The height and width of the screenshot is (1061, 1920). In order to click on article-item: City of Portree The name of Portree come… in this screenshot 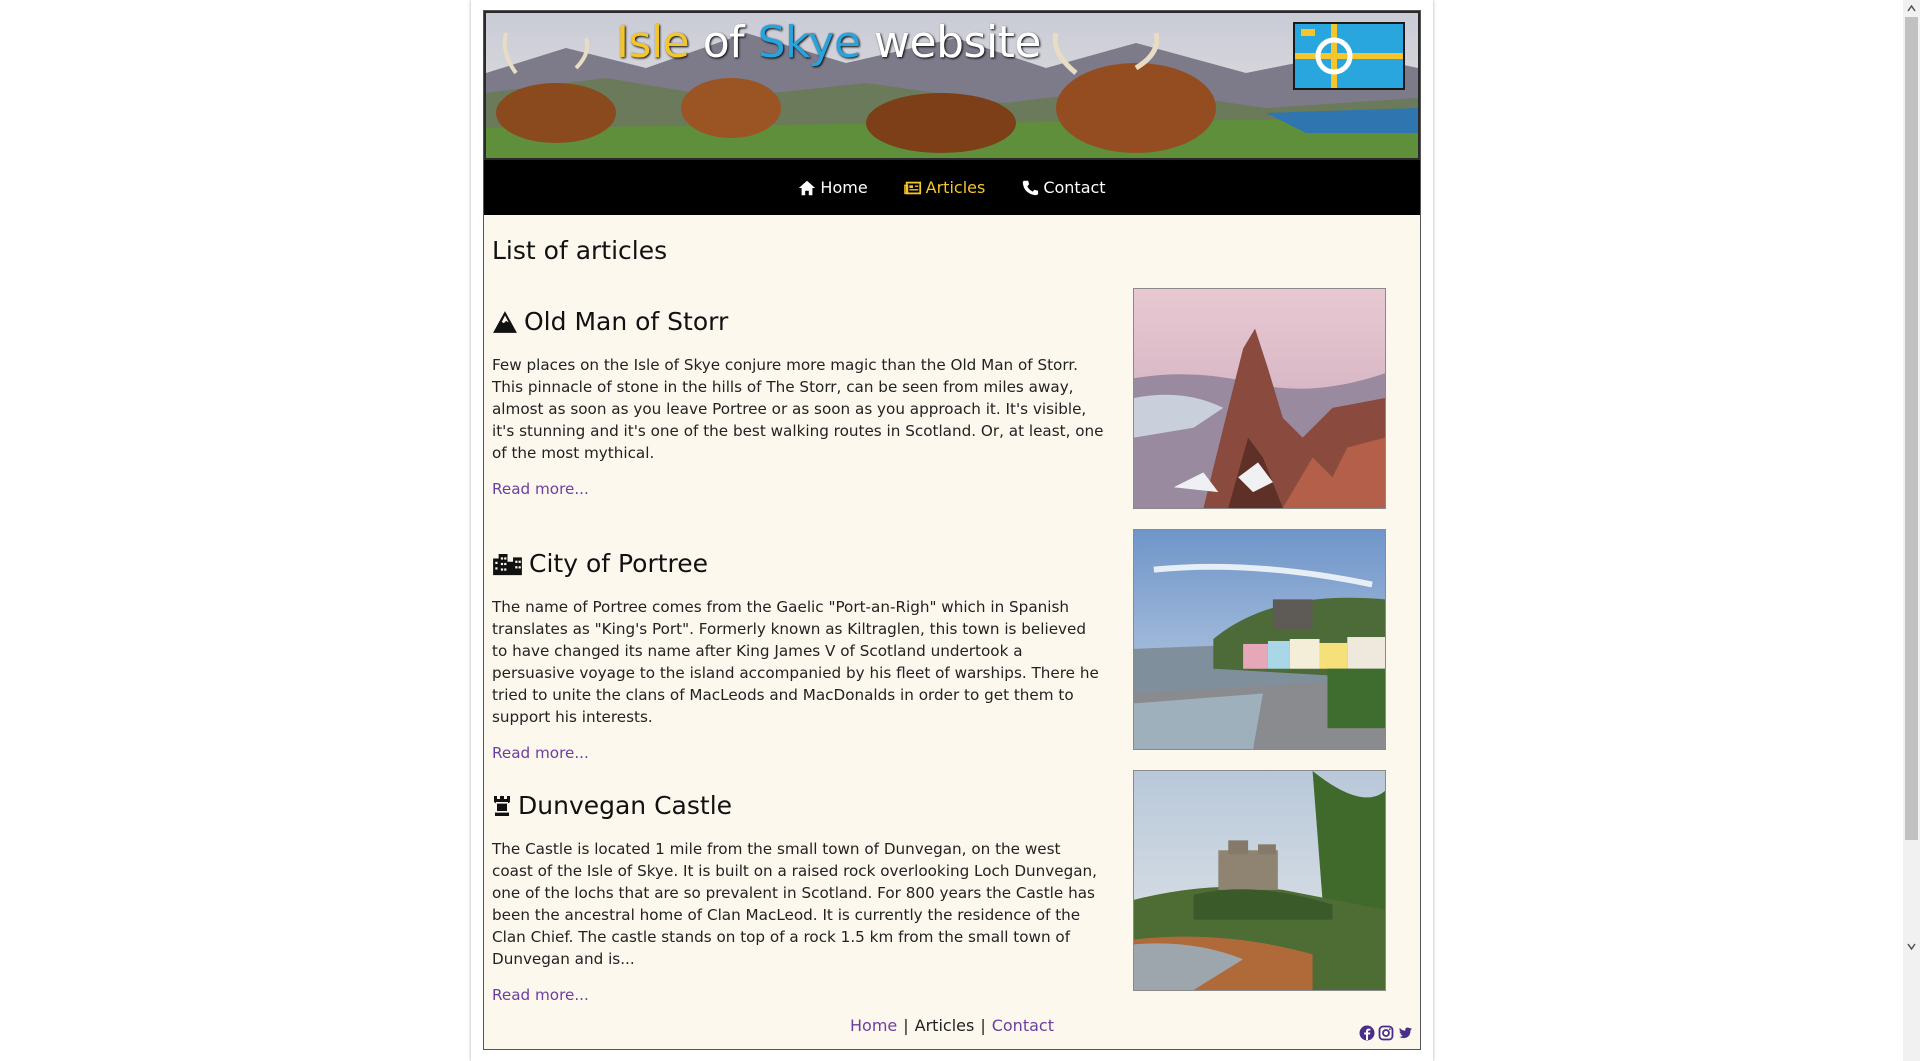, I will do `click(798, 655)`.